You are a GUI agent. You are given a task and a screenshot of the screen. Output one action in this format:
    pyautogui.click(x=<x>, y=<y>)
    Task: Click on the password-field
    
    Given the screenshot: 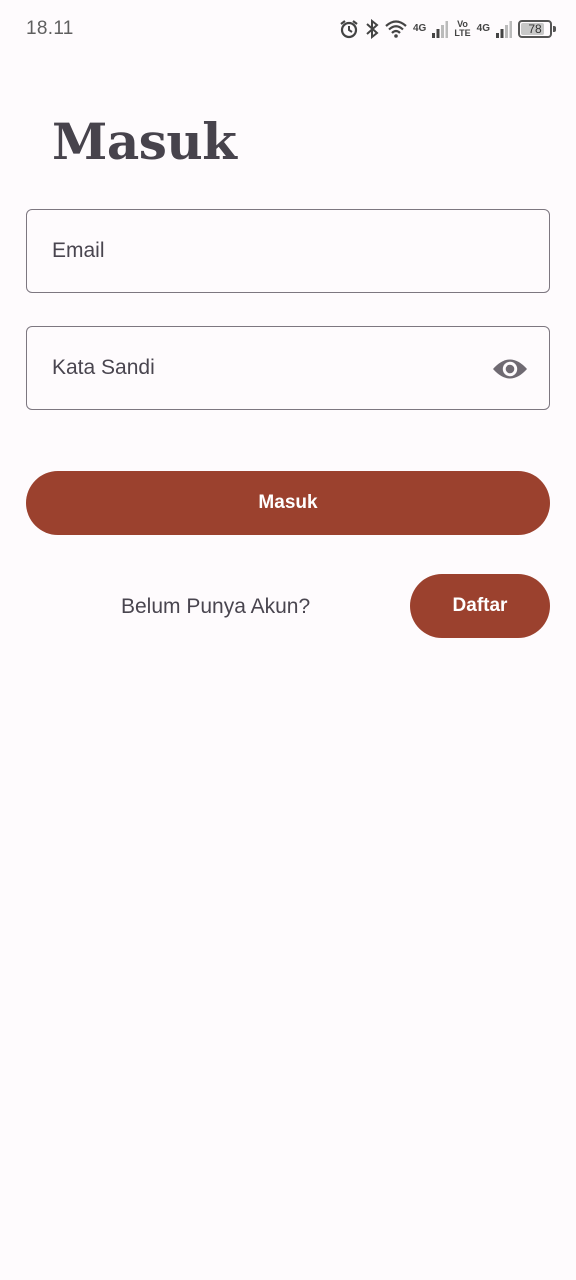 What is the action you would take?
    pyautogui.click(x=288, y=368)
    